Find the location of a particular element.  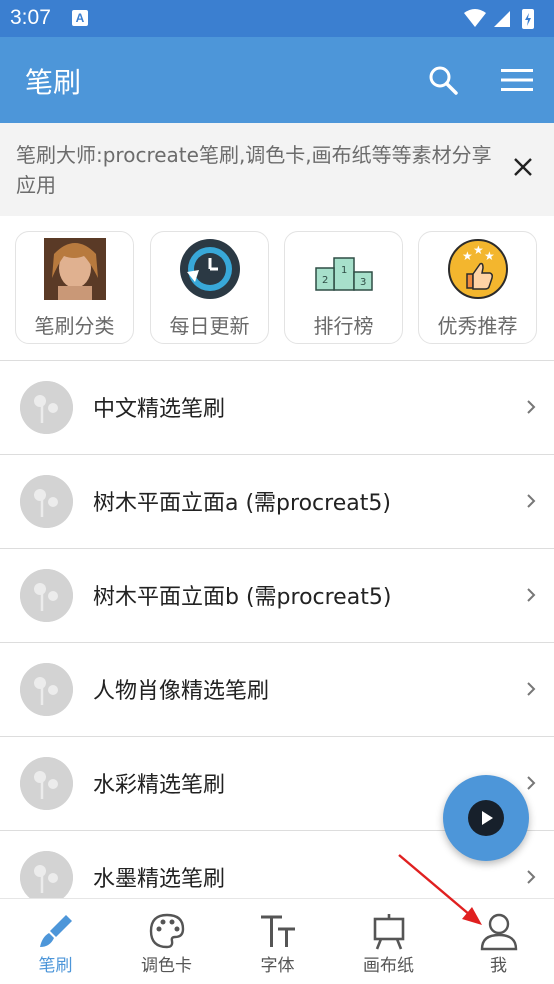

nav-item-font: 字体 is located at coordinates (277, 941).